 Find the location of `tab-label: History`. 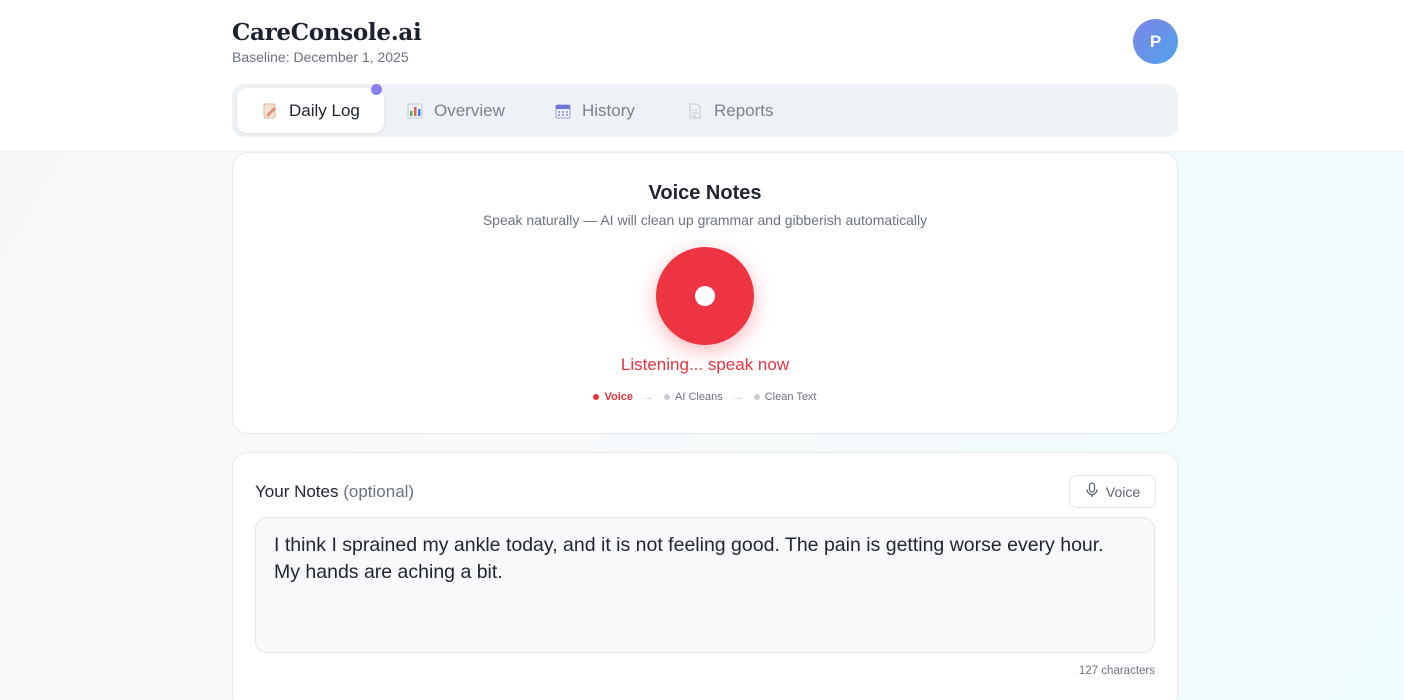

tab-label: History is located at coordinates (608, 110).